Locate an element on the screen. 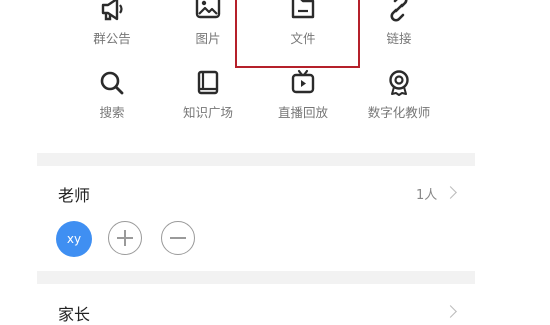 The height and width of the screenshot is (325, 550). grid-item-label: 直播回放 is located at coordinates (302, 112).